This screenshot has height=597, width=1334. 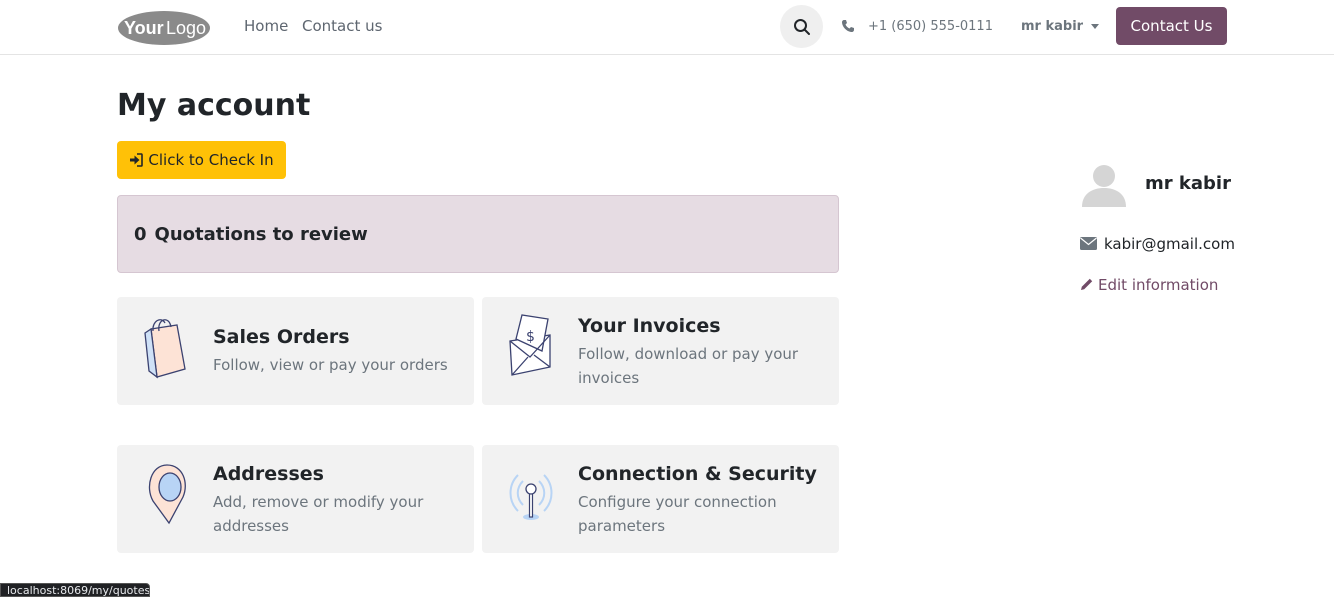 What do you see at coordinates (165, 349) in the screenshot?
I see `shopping-bag-icon` at bounding box center [165, 349].